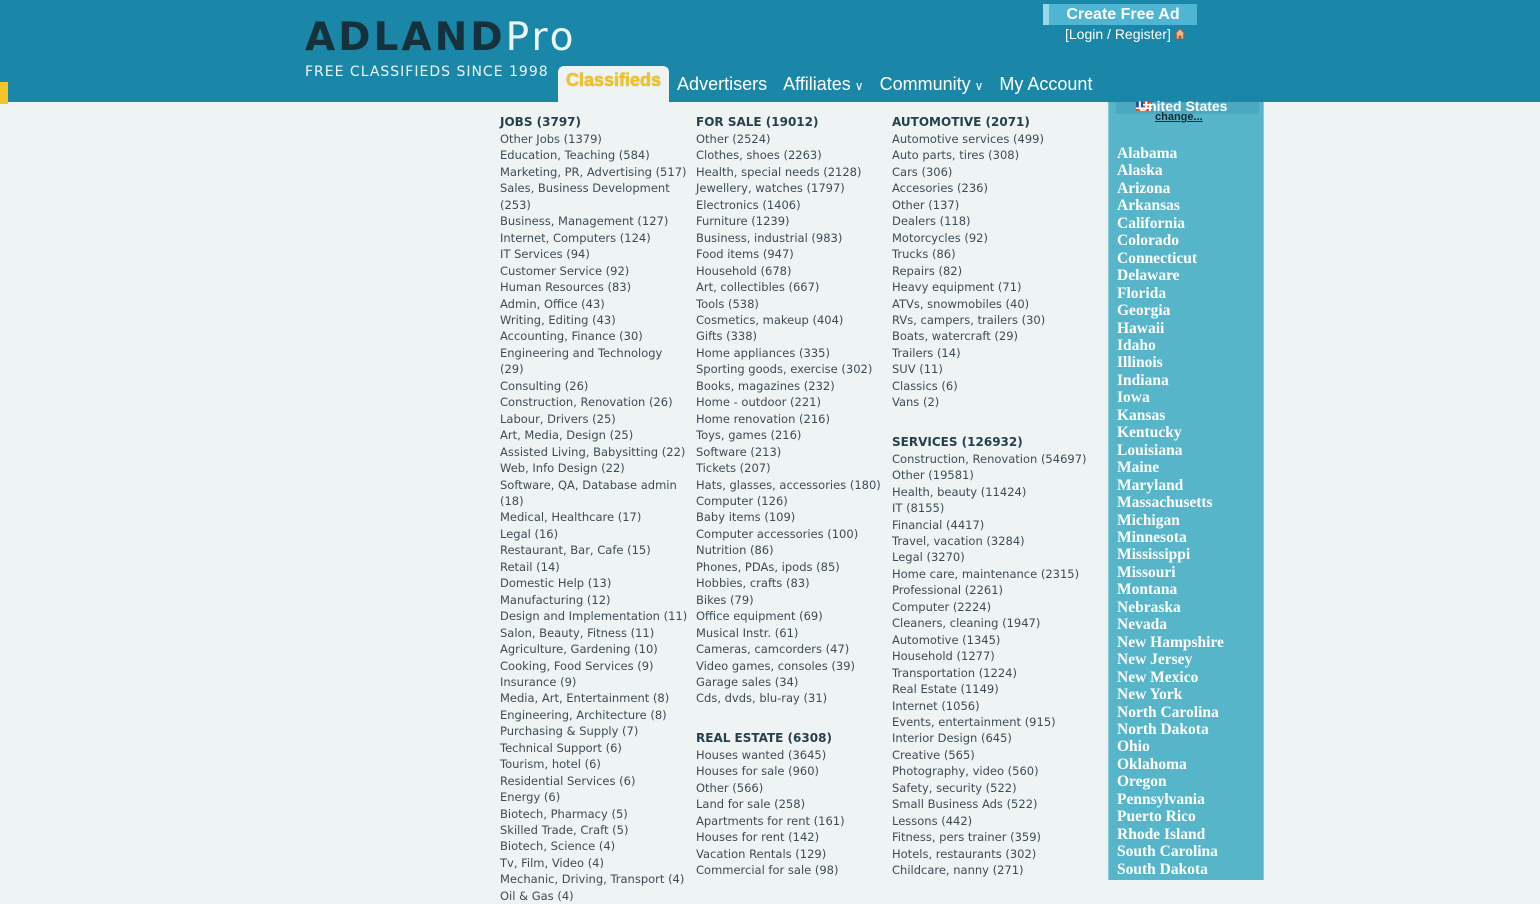 The image size is (1540, 904). Describe the element at coordinates (1045, 86) in the screenshot. I see `nav-my-account: My Account` at that location.